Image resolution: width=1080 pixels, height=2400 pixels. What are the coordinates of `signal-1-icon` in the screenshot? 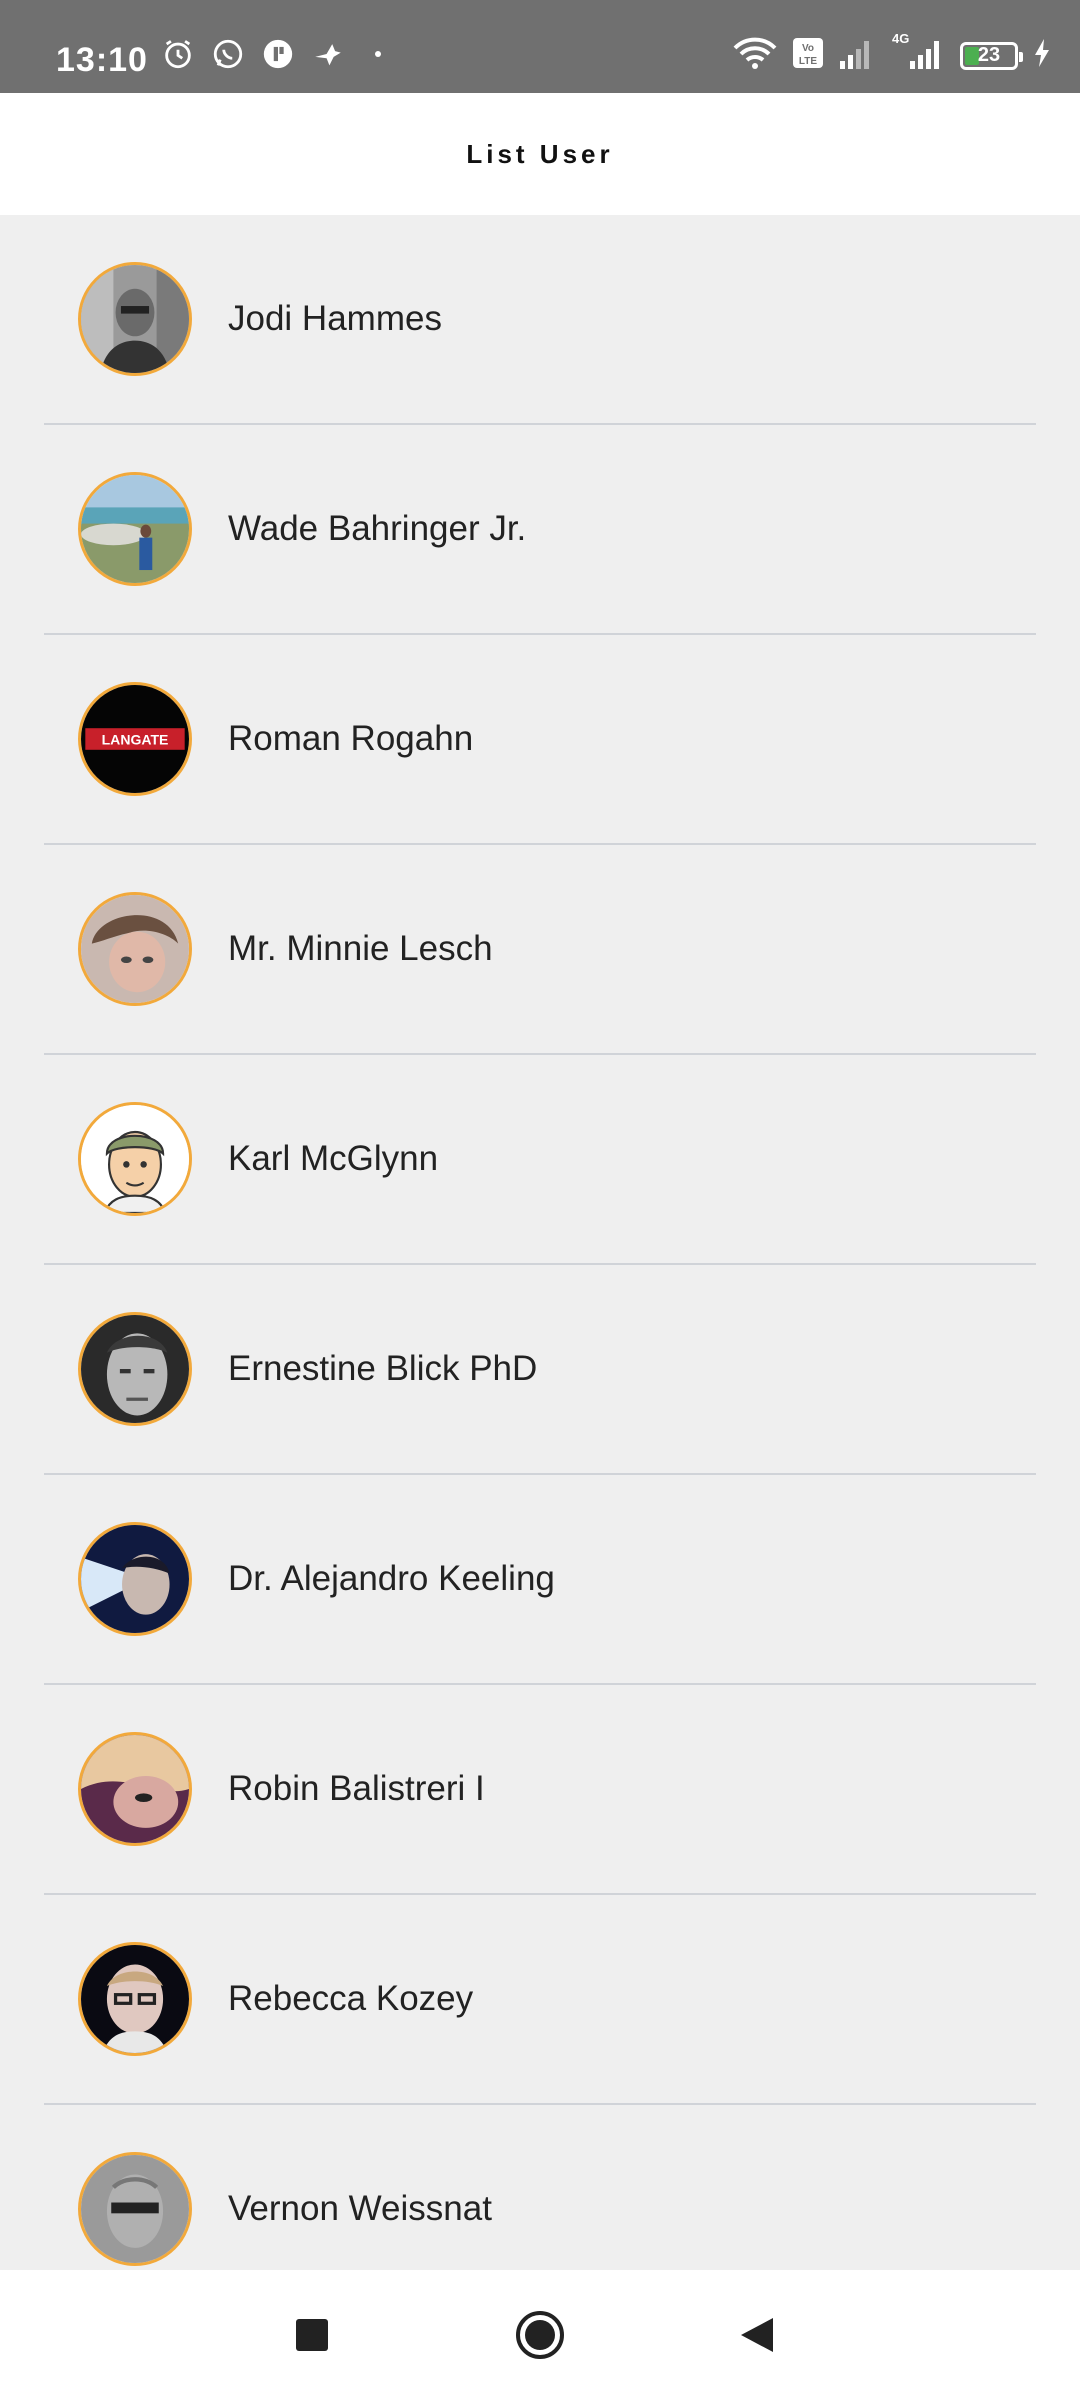 It's located at (857, 55).